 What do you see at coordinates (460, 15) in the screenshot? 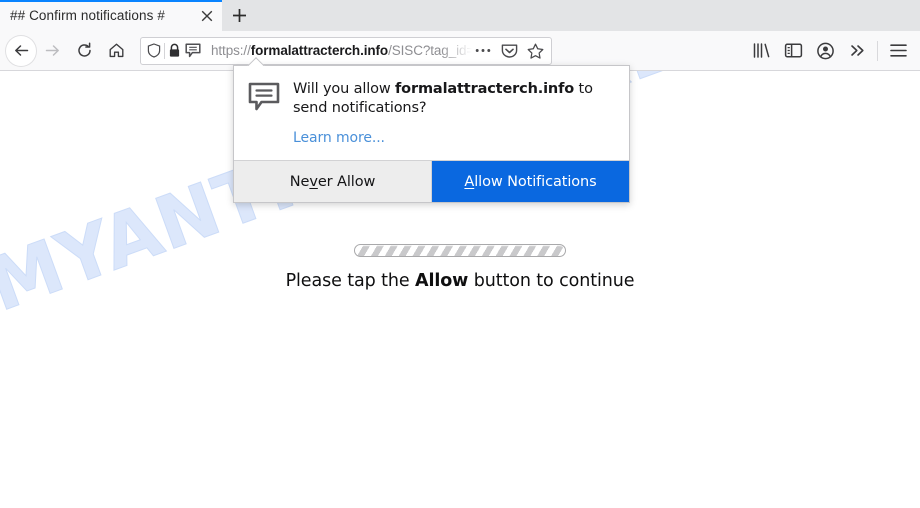
I see `tab-strip: ## Confirm notifications #` at bounding box center [460, 15].